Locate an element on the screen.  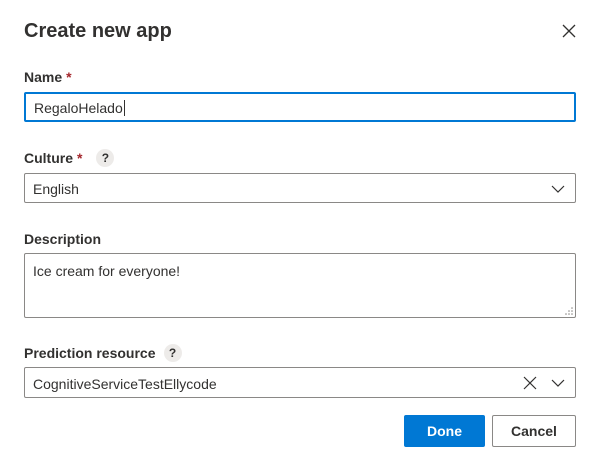
name-input: RegaloHelado is located at coordinates (300, 107).